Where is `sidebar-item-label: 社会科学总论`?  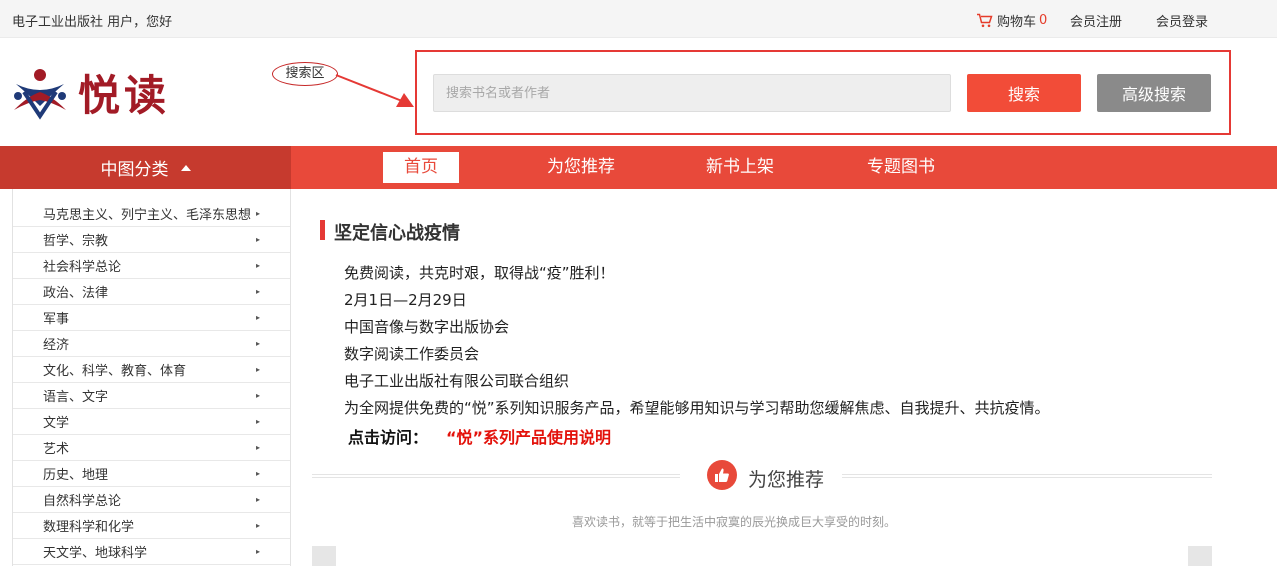 sidebar-item-label: 社会科学总论 is located at coordinates (82, 267).